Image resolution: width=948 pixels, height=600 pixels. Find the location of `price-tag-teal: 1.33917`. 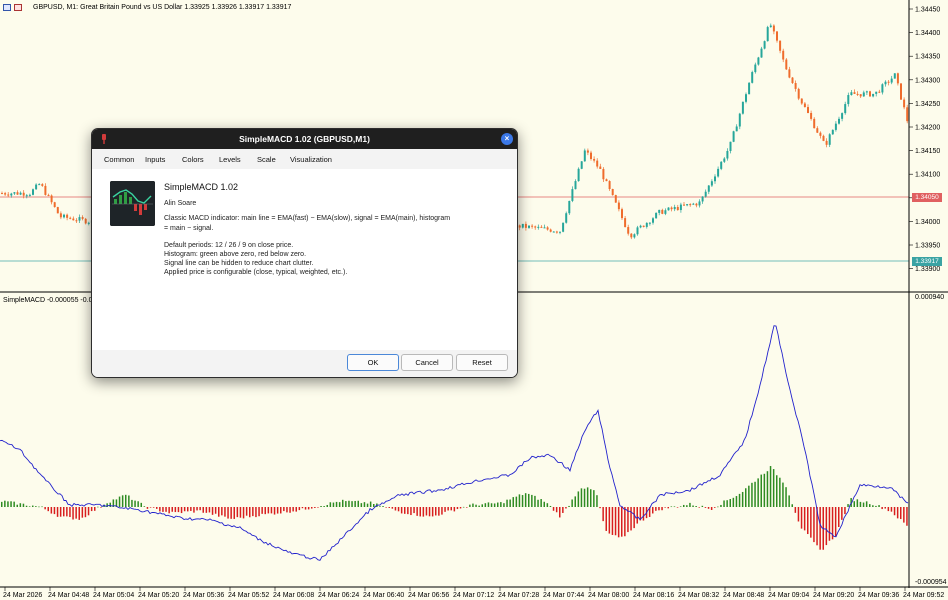

price-tag-teal: 1.33917 is located at coordinates (927, 261).